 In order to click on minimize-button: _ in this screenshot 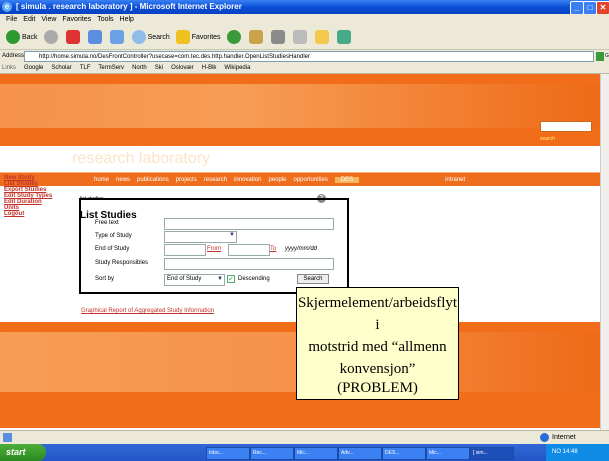, I will do `click(577, 8)`.